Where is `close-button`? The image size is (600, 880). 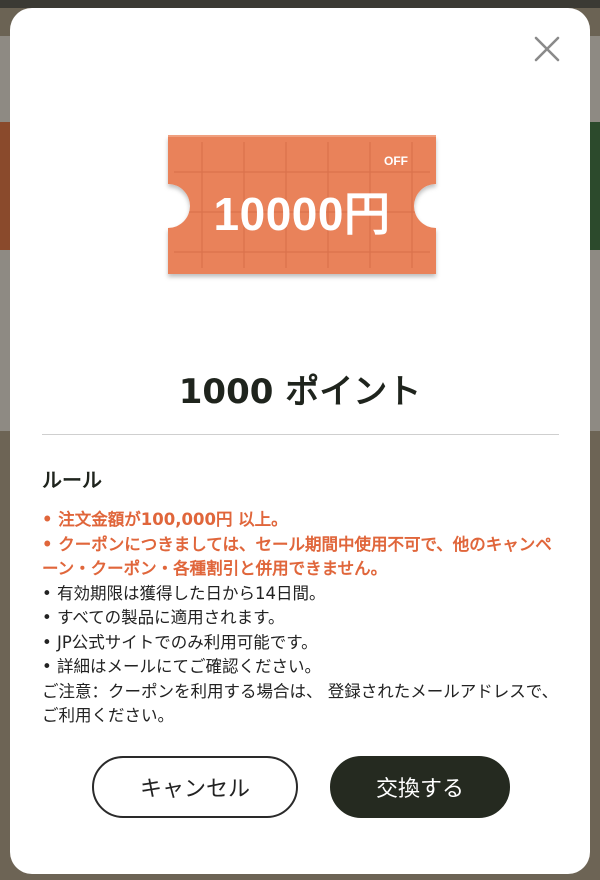 close-button is located at coordinates (547, 49).